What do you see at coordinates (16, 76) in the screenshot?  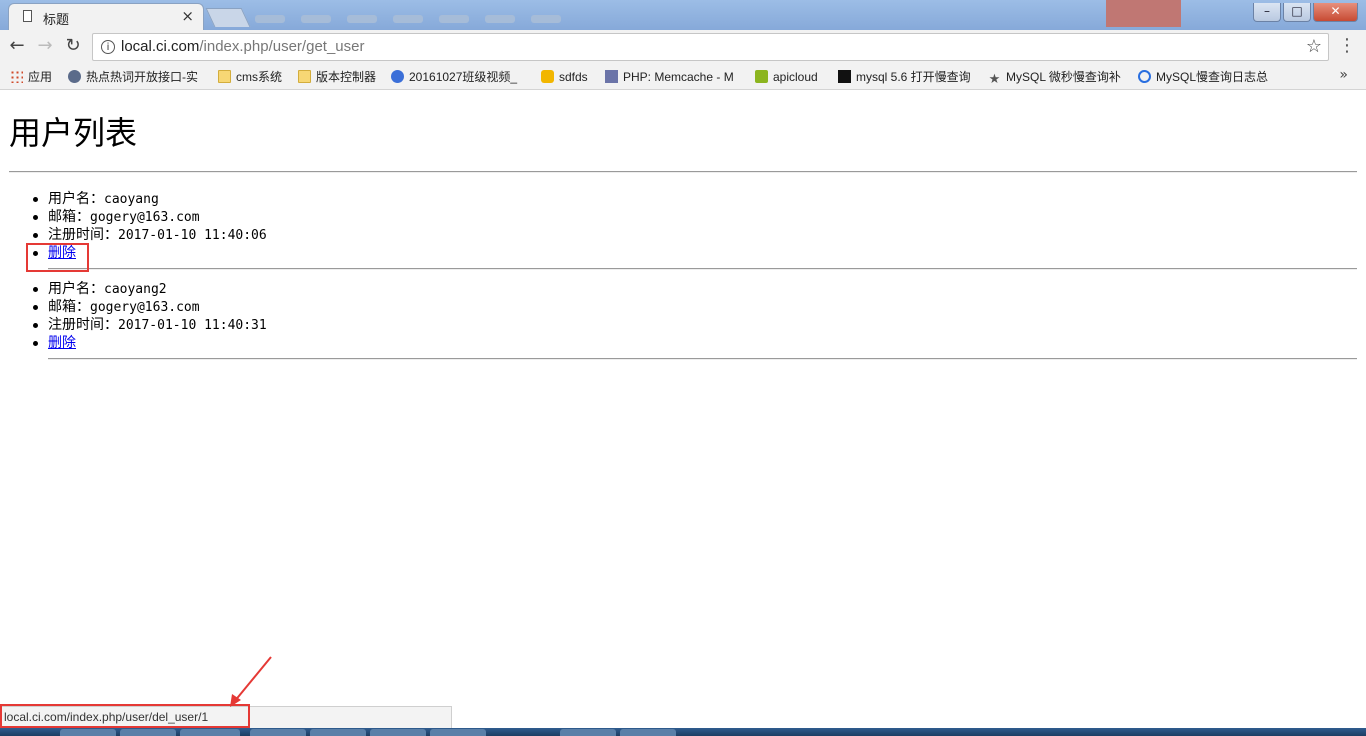 I see `apps-grid-icon` at bounding box center [16, 76].